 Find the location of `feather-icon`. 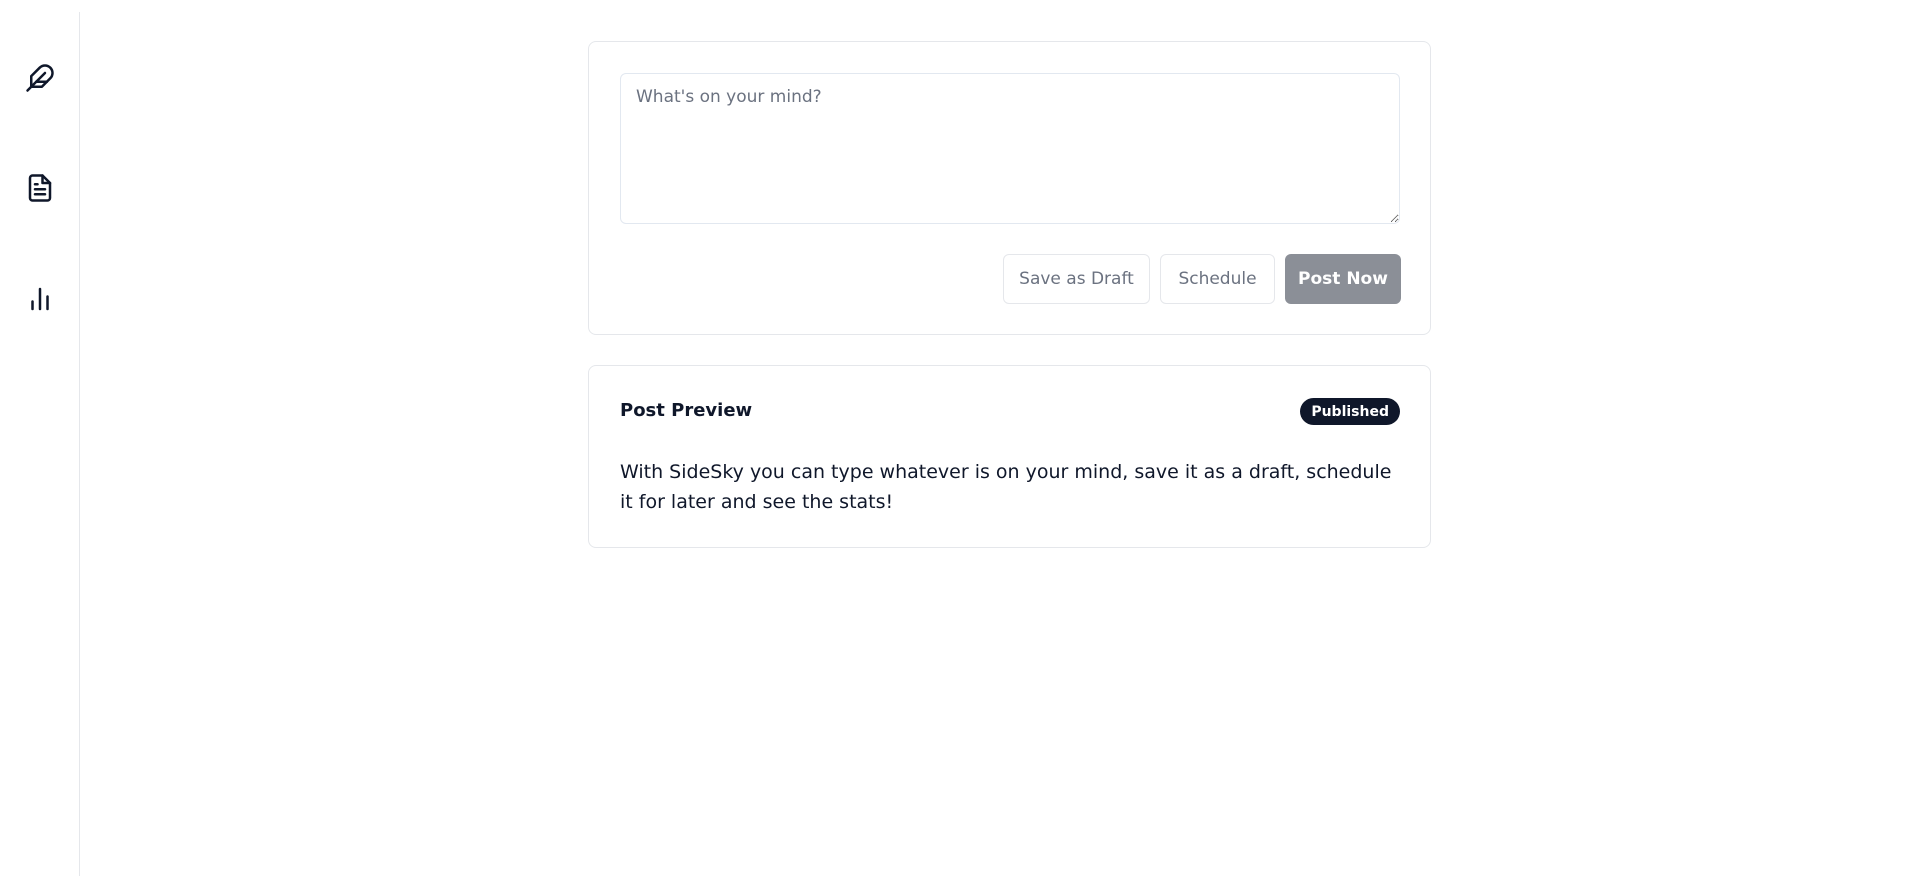

feather-icon is located at coordinates (40, 78).